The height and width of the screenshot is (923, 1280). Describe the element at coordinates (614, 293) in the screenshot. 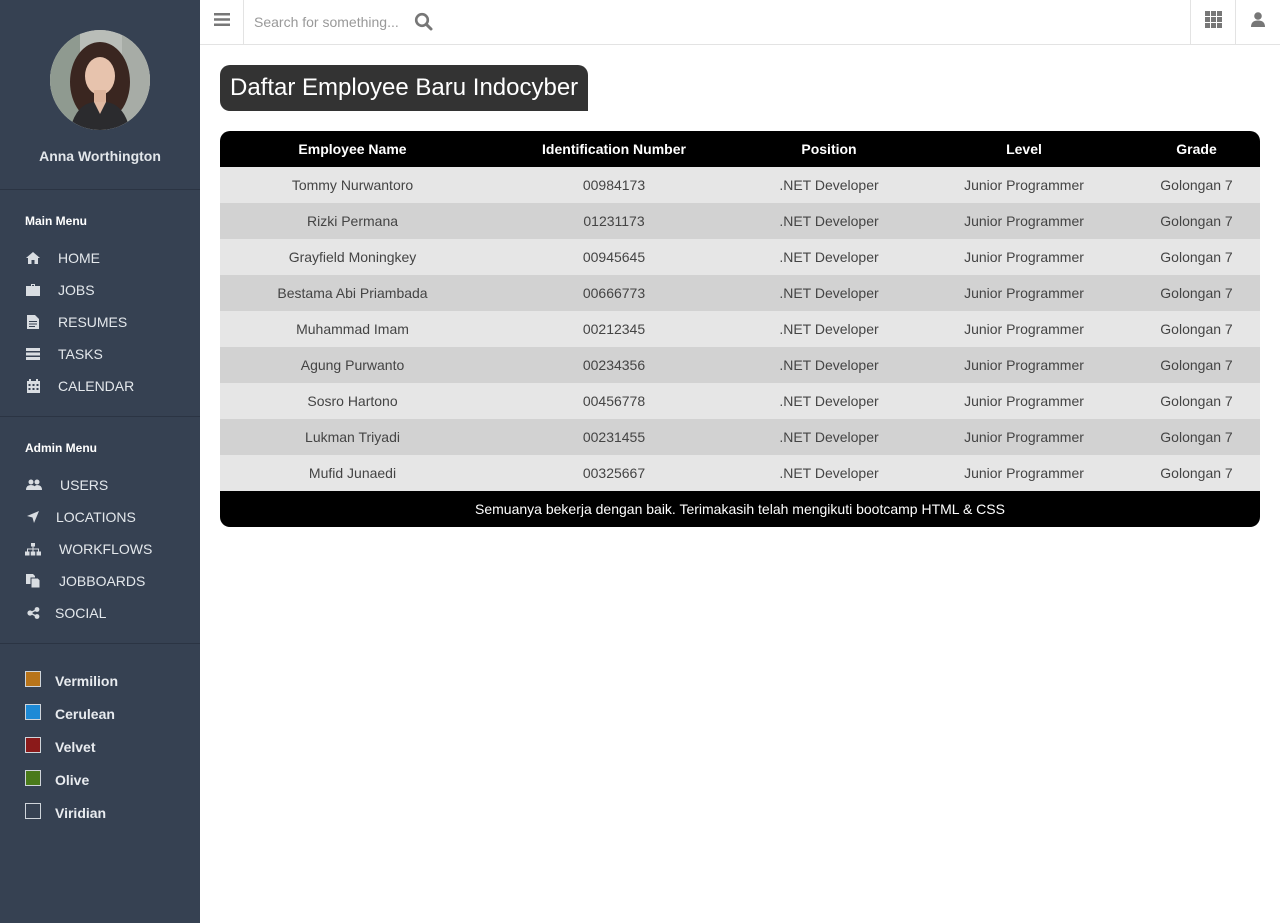

I see `table-cell: 00666773` at that location.